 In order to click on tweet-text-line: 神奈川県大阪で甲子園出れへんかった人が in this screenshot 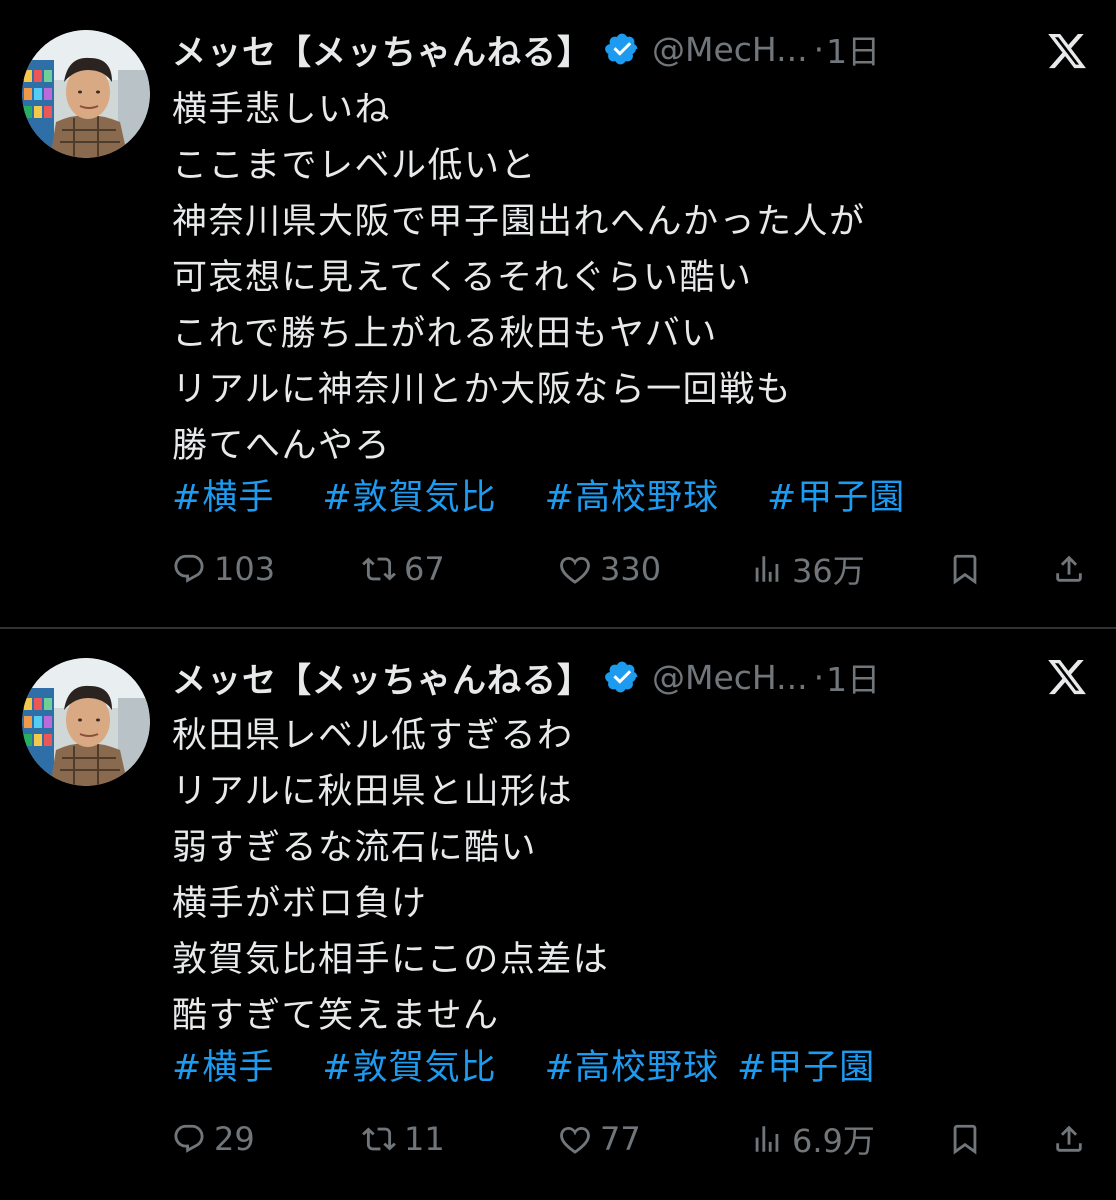, I will do `click(519, 222)`.